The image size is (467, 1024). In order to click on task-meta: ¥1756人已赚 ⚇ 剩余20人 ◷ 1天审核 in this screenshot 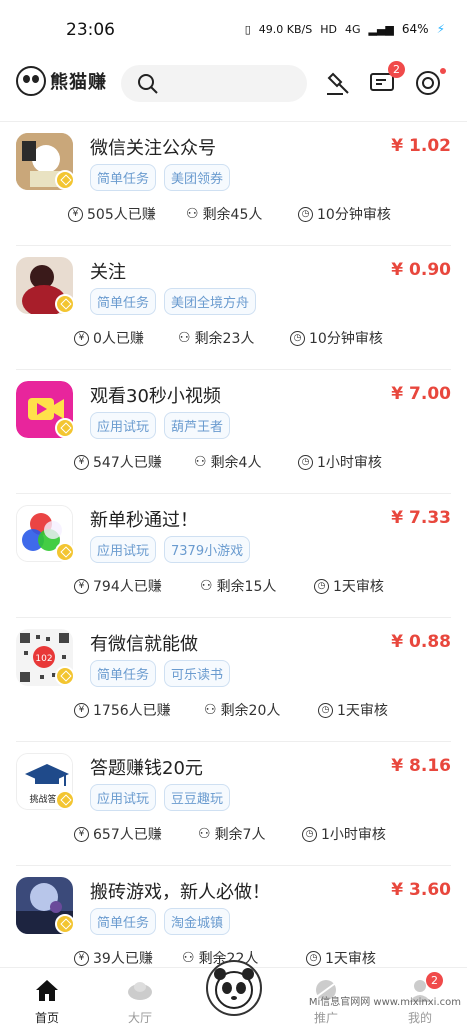, I will do `click(231, 710)`.